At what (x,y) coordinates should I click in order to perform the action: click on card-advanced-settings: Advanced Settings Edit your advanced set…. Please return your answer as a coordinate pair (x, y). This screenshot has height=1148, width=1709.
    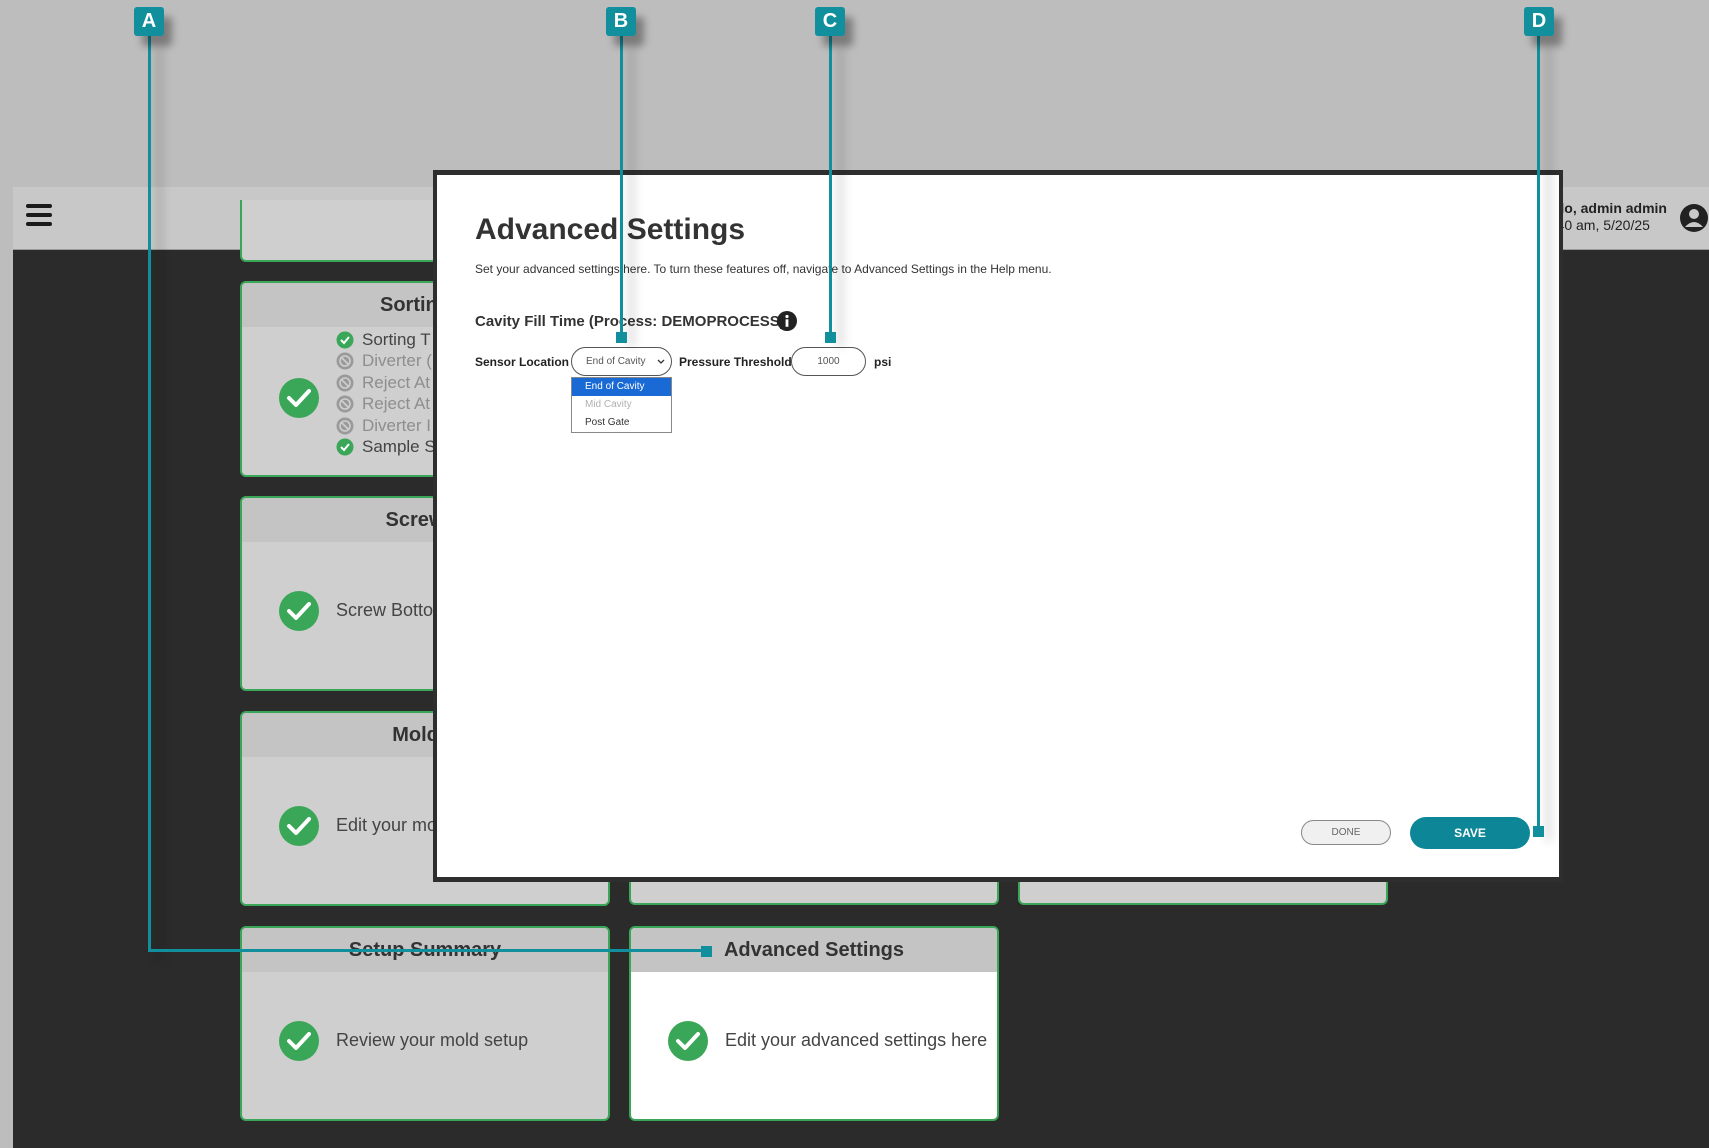
    Looking at the image, I should click on (814, 1023).